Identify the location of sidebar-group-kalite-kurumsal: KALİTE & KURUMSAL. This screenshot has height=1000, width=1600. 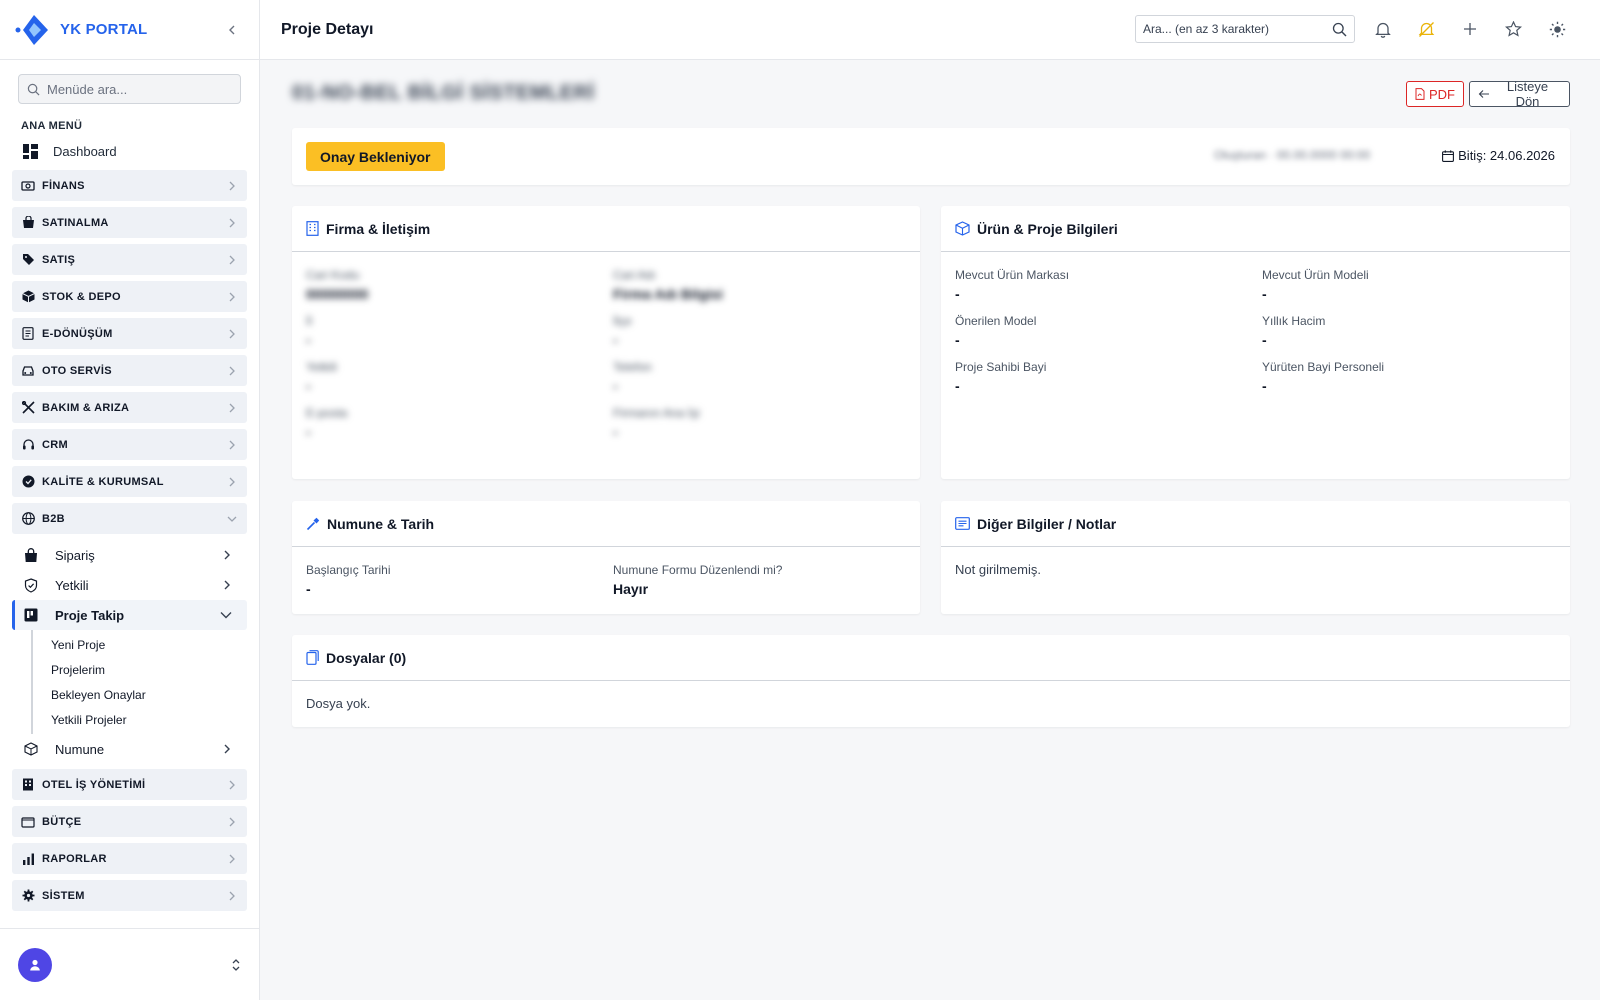
(129, 481).